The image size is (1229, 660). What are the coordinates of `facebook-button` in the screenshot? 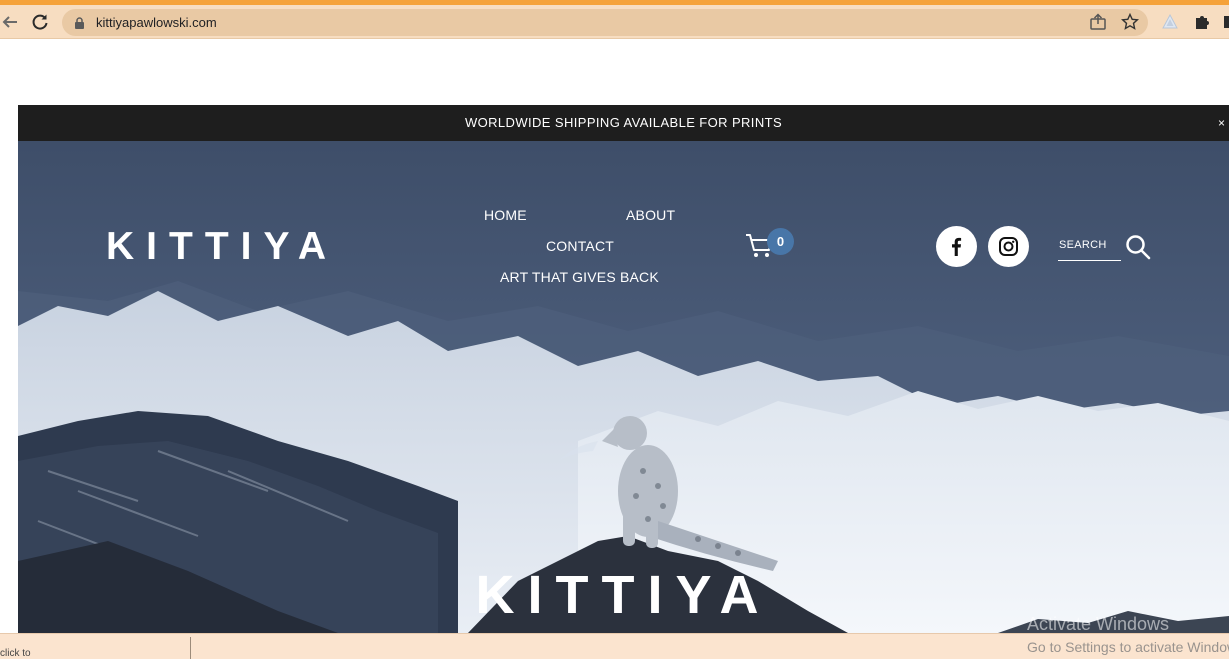 It's located at (956, 246).